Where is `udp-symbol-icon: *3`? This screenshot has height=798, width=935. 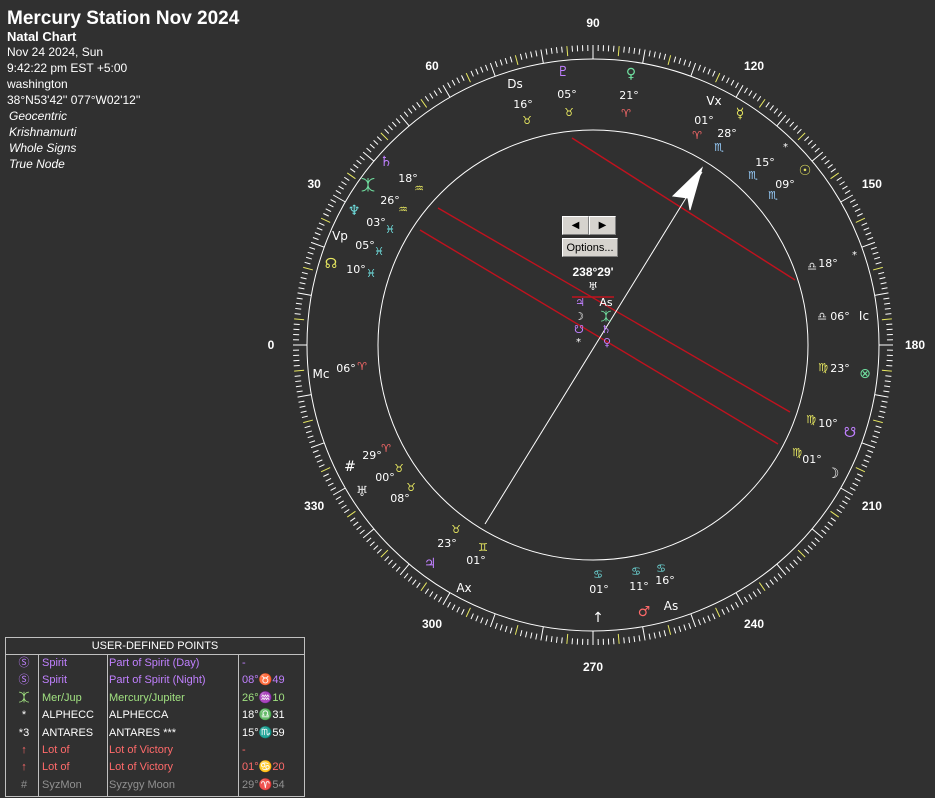
udp-symbol-icon: *3 is located at coordinates (24, 732).